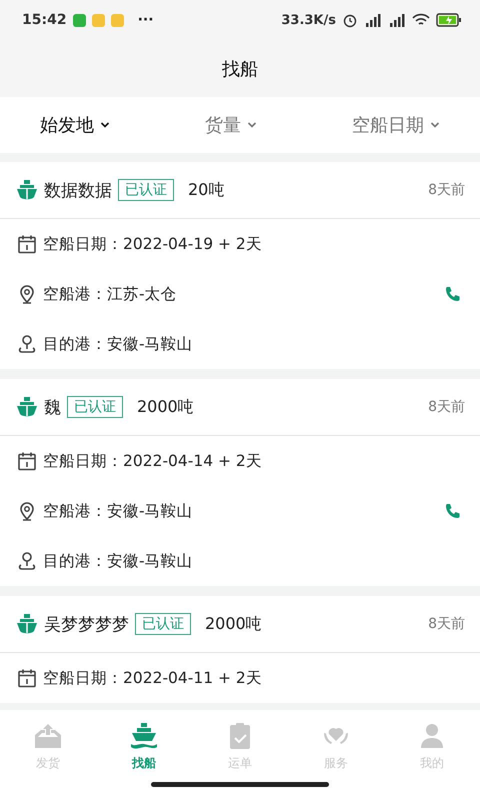  What do you see at coordinates (350, 20) in the screenshot?
I see `alarm-icon` at bounding box center [350, 20].